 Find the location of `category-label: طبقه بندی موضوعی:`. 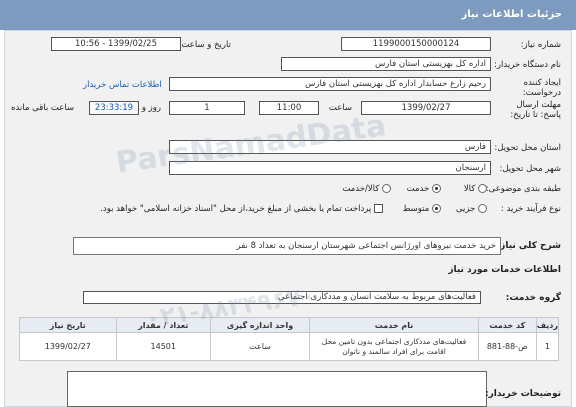

category-label: طبقه بندی موضوعی: is located at coordinates (523, 189).